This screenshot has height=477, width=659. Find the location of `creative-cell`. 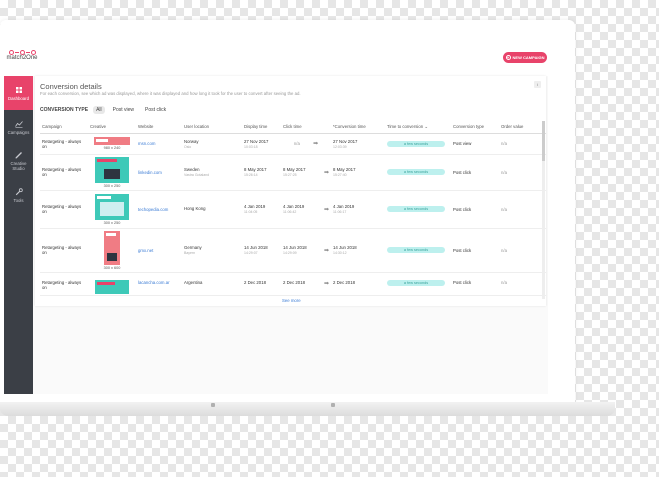

creative-cell is located at coordinates (112, 284).